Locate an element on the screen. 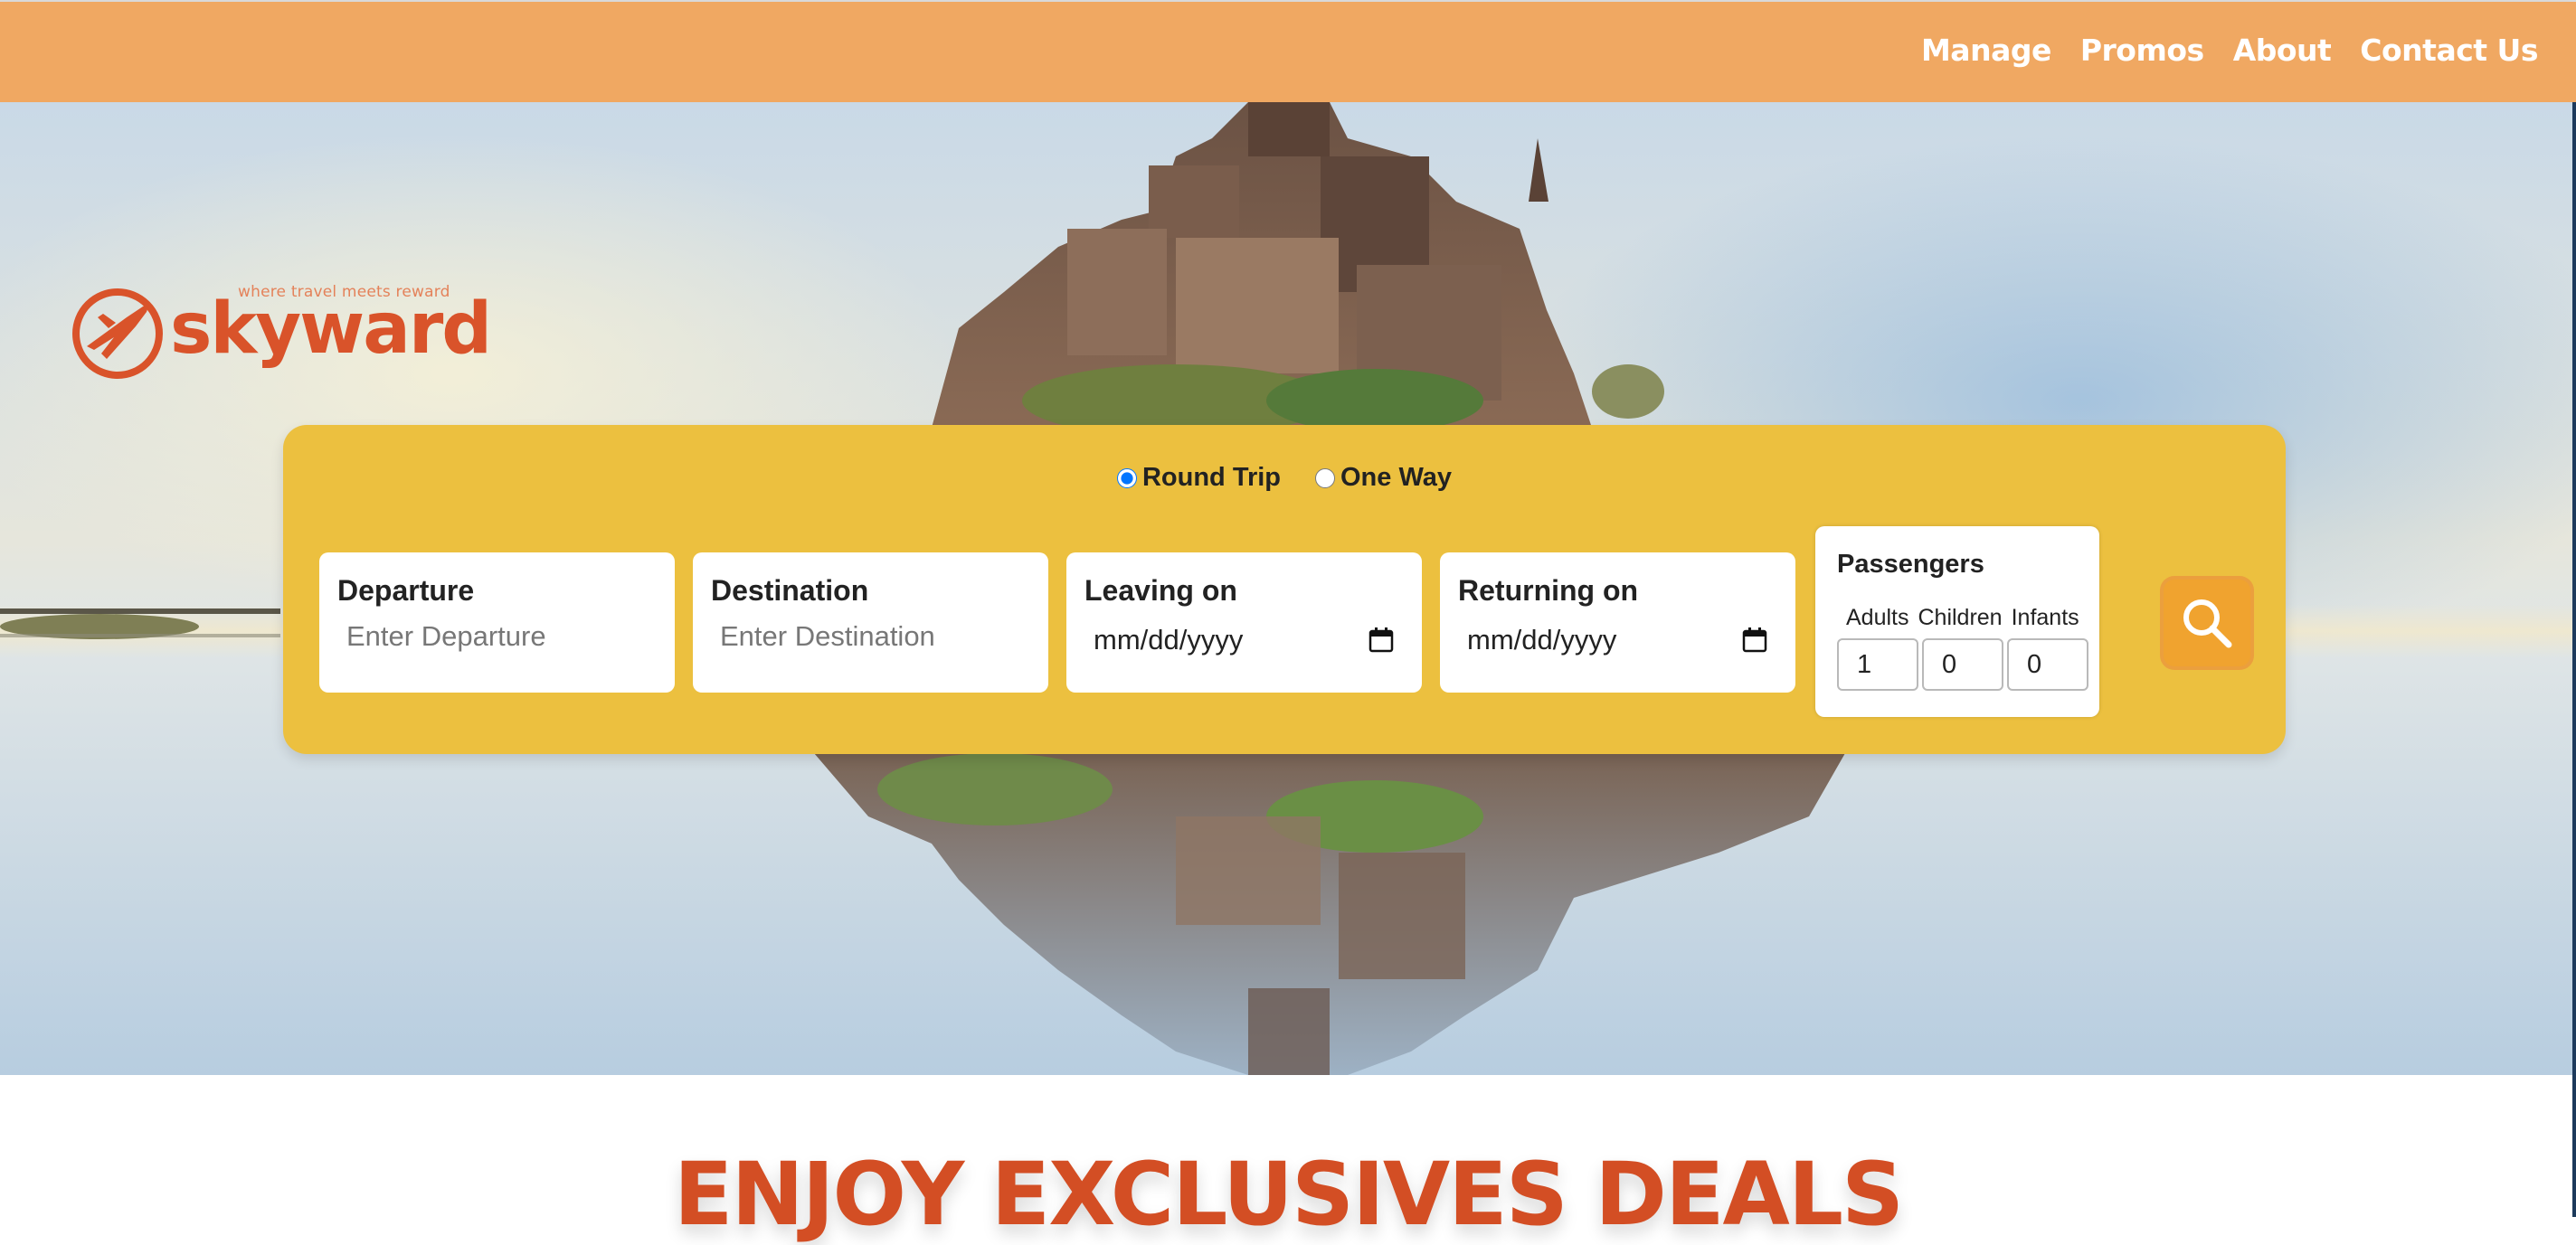 Image resolution: width=2576 pixels, height=1245 pixels. departure-input is located at coordinates (497, 636).